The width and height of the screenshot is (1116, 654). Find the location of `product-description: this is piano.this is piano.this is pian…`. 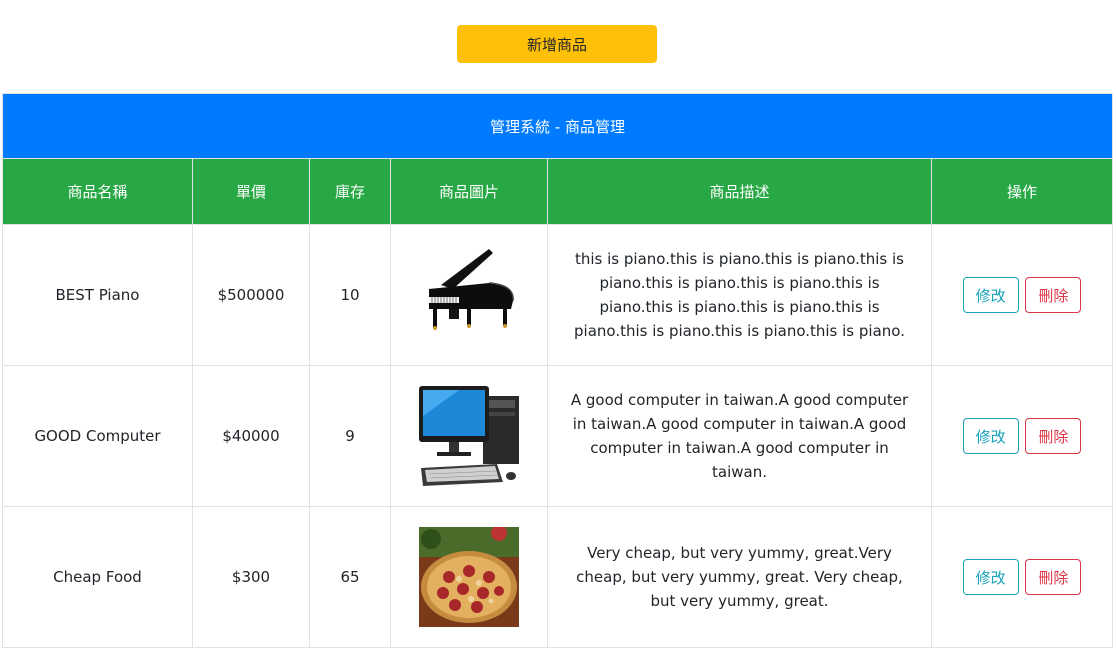

product-description: this is piano.this is piano.this is pian… is located at coordinates (739, 295).